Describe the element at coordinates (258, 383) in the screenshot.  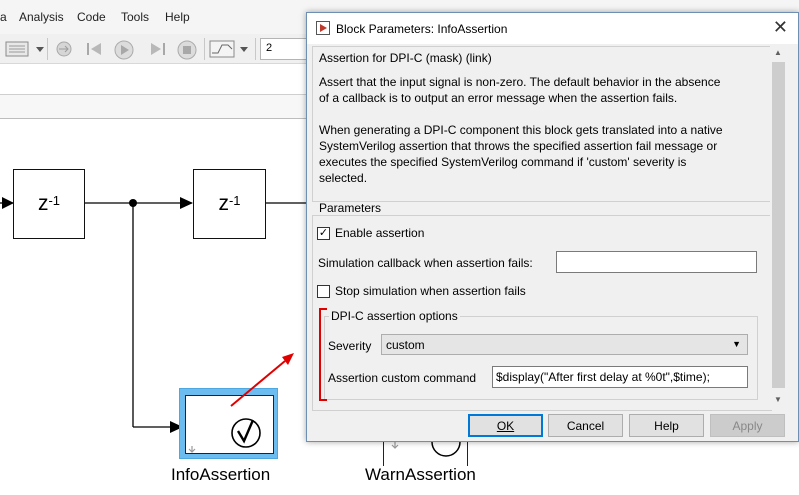
I see `annotation-arrow-line` at that location.